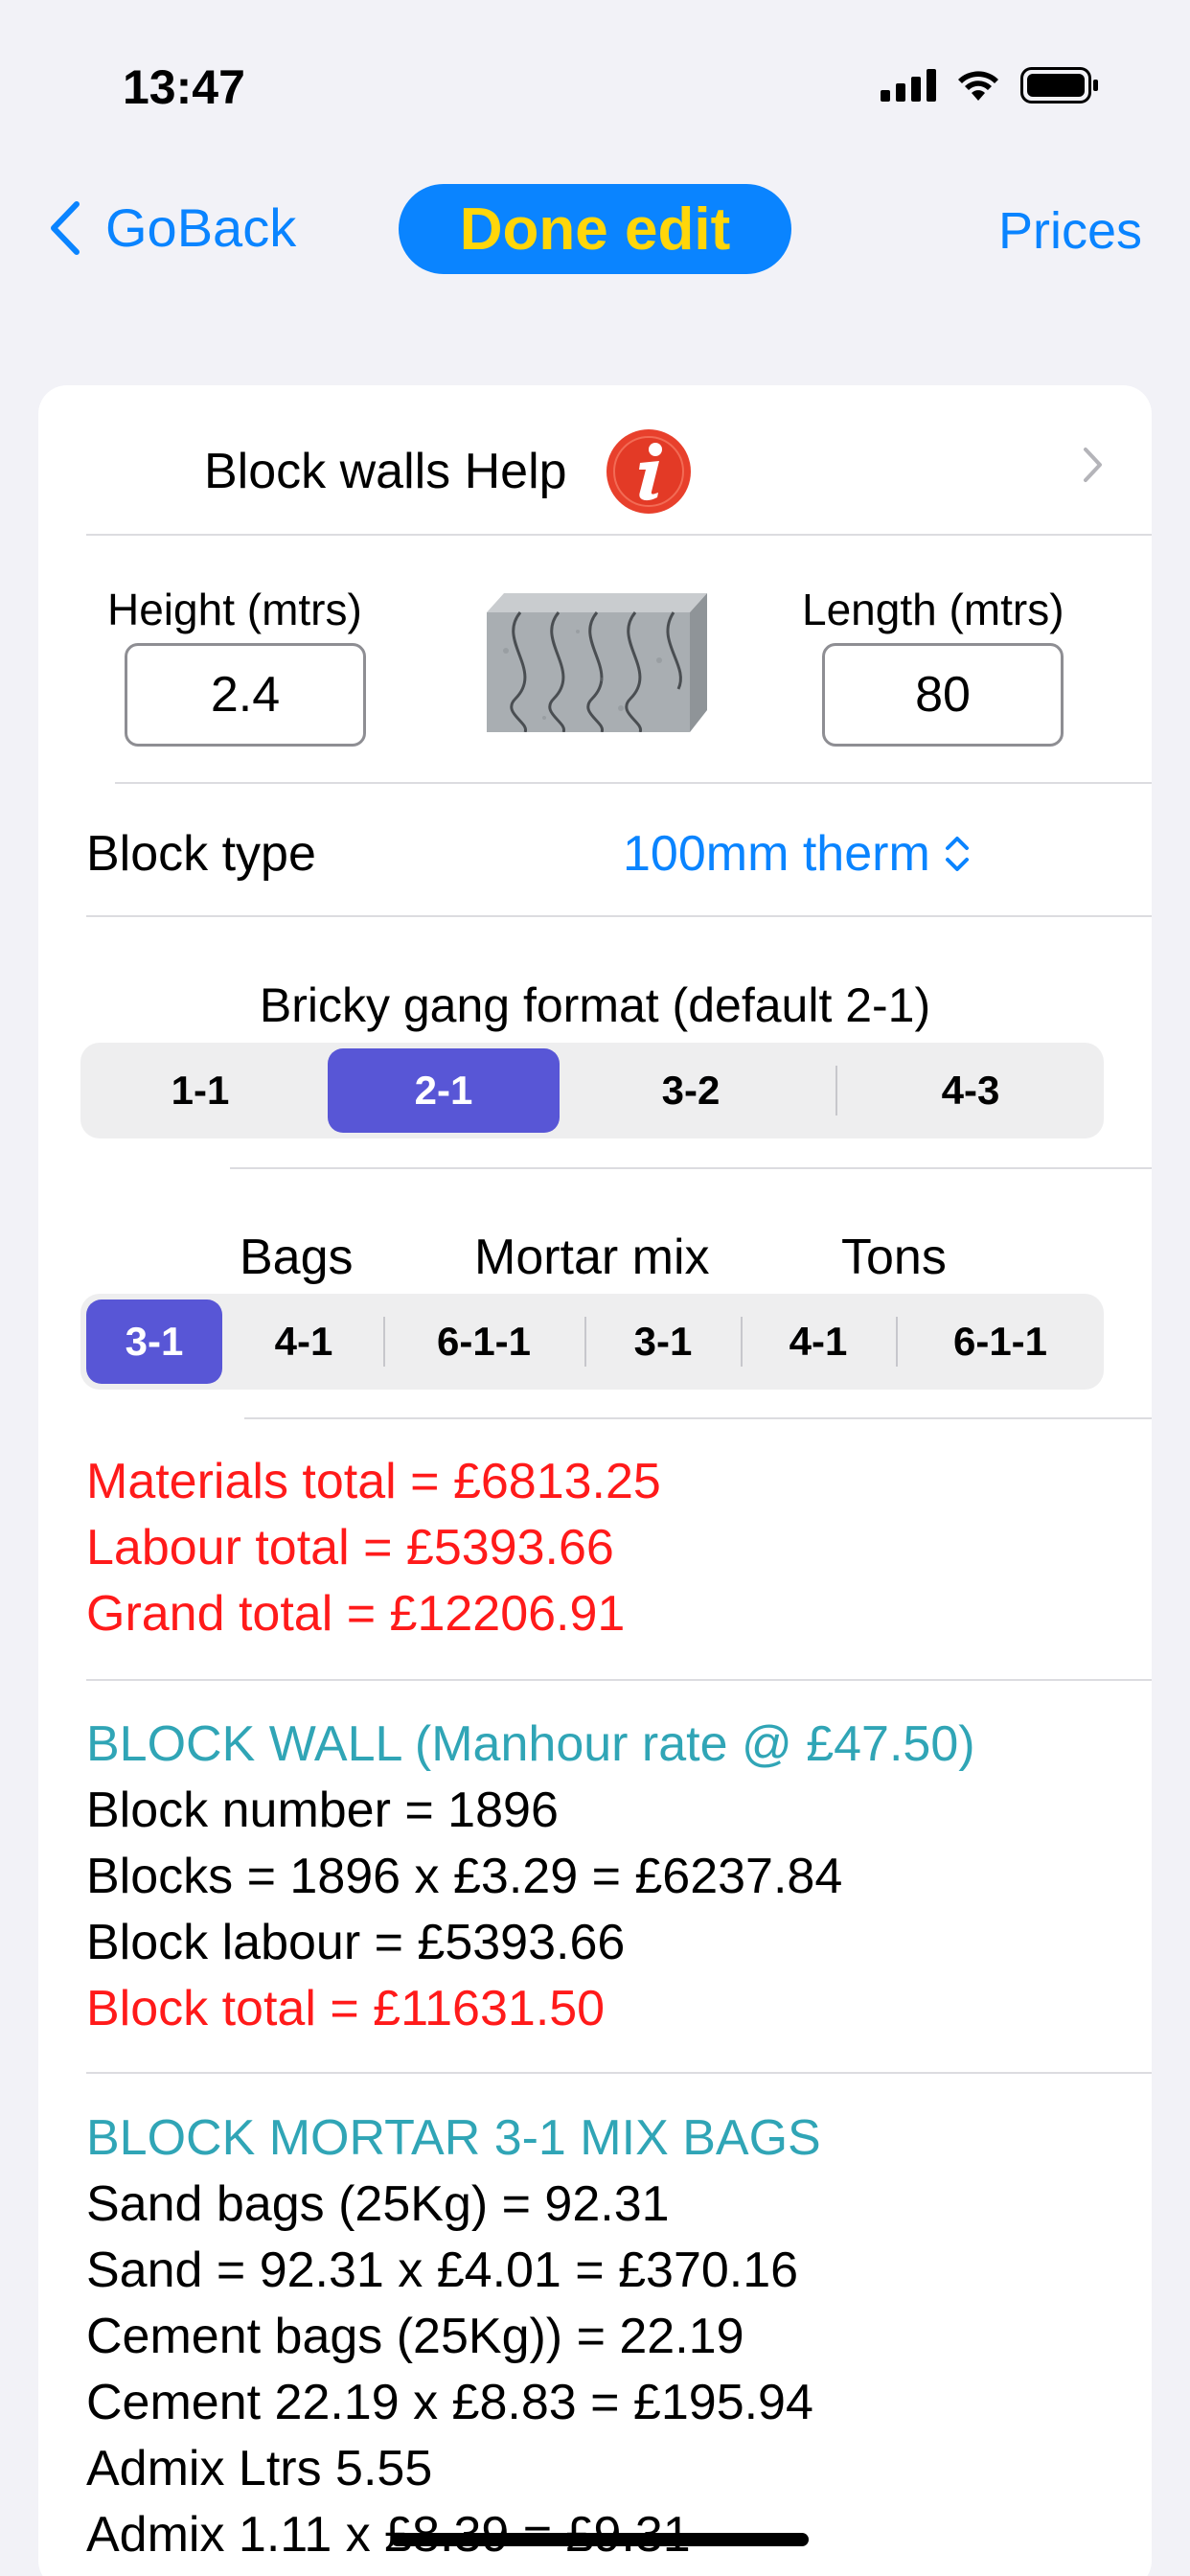 The height and width of the screenshot is (2576, 1190). Describe the element at coordinates (595, 1005) in the screenshot. I see `gang-format-title: Bricky gang format (default 2-1)` at that location.